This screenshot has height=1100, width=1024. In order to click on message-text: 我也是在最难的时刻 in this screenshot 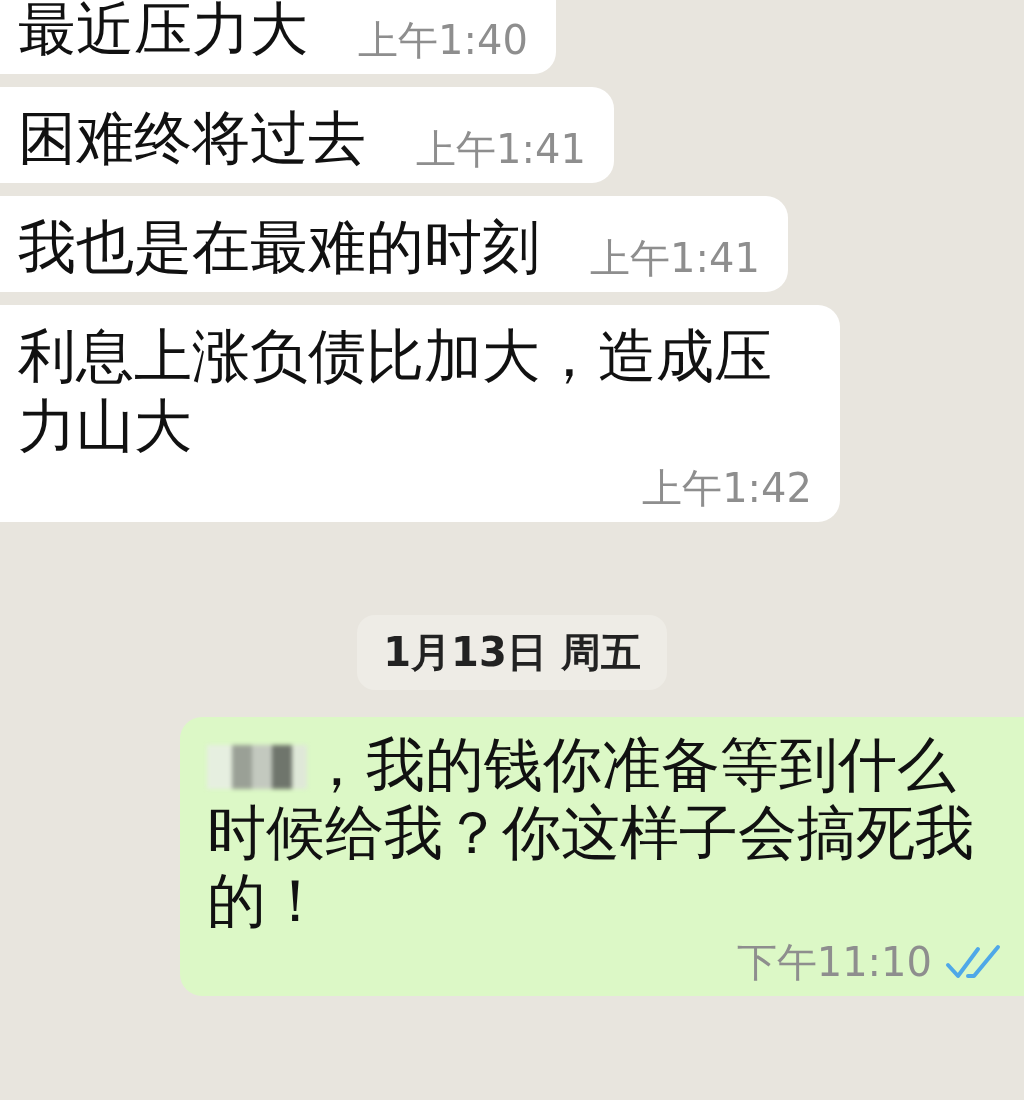, I will do `click(279, 247)`.